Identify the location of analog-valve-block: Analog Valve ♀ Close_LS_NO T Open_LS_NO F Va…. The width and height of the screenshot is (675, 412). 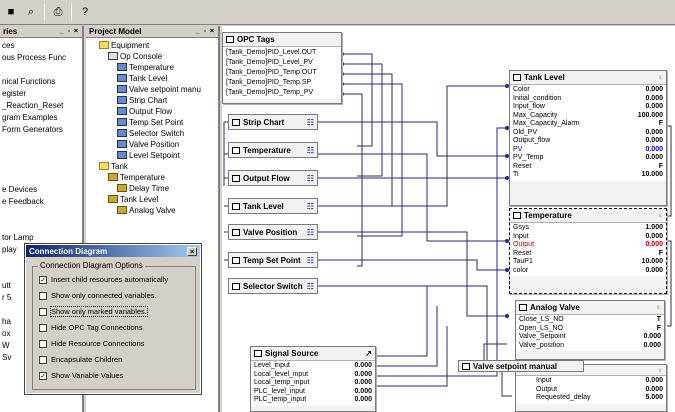
(590, 330).